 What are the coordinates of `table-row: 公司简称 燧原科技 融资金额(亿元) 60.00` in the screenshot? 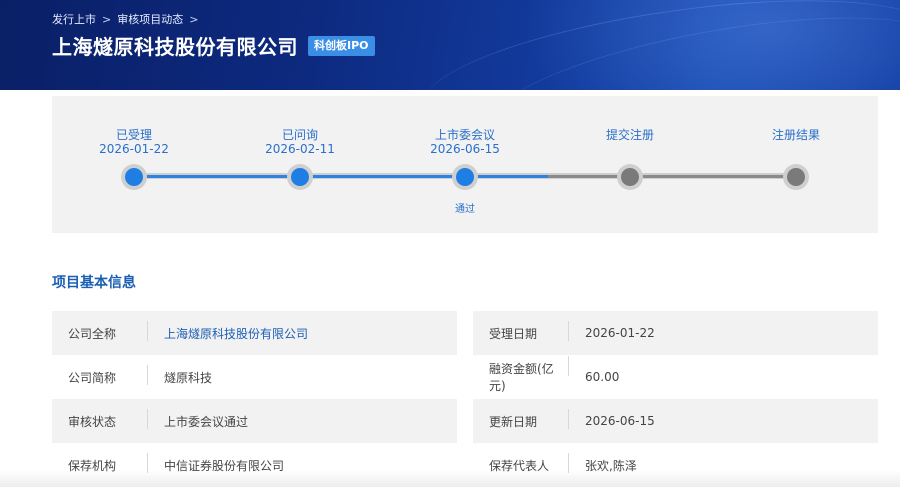 It's located at (465, 377).